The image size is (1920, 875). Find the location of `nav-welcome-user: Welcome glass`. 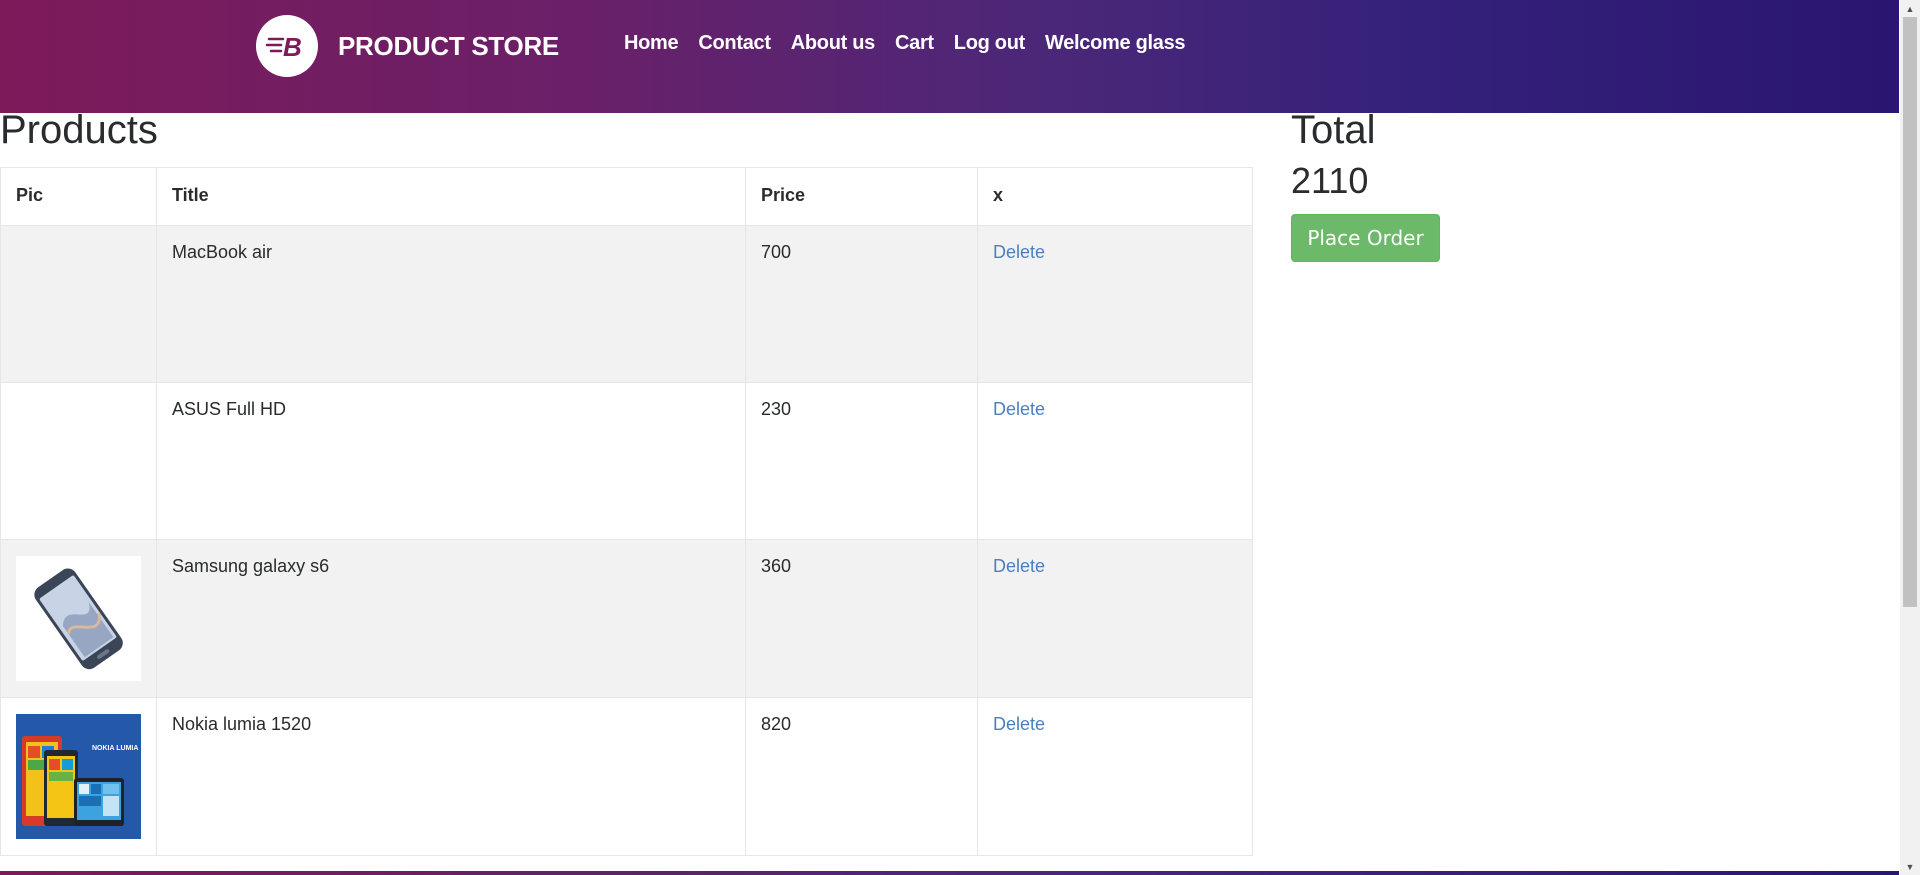

nav-welcome-user: Welcome glass is located at coordinates (1115, 43).